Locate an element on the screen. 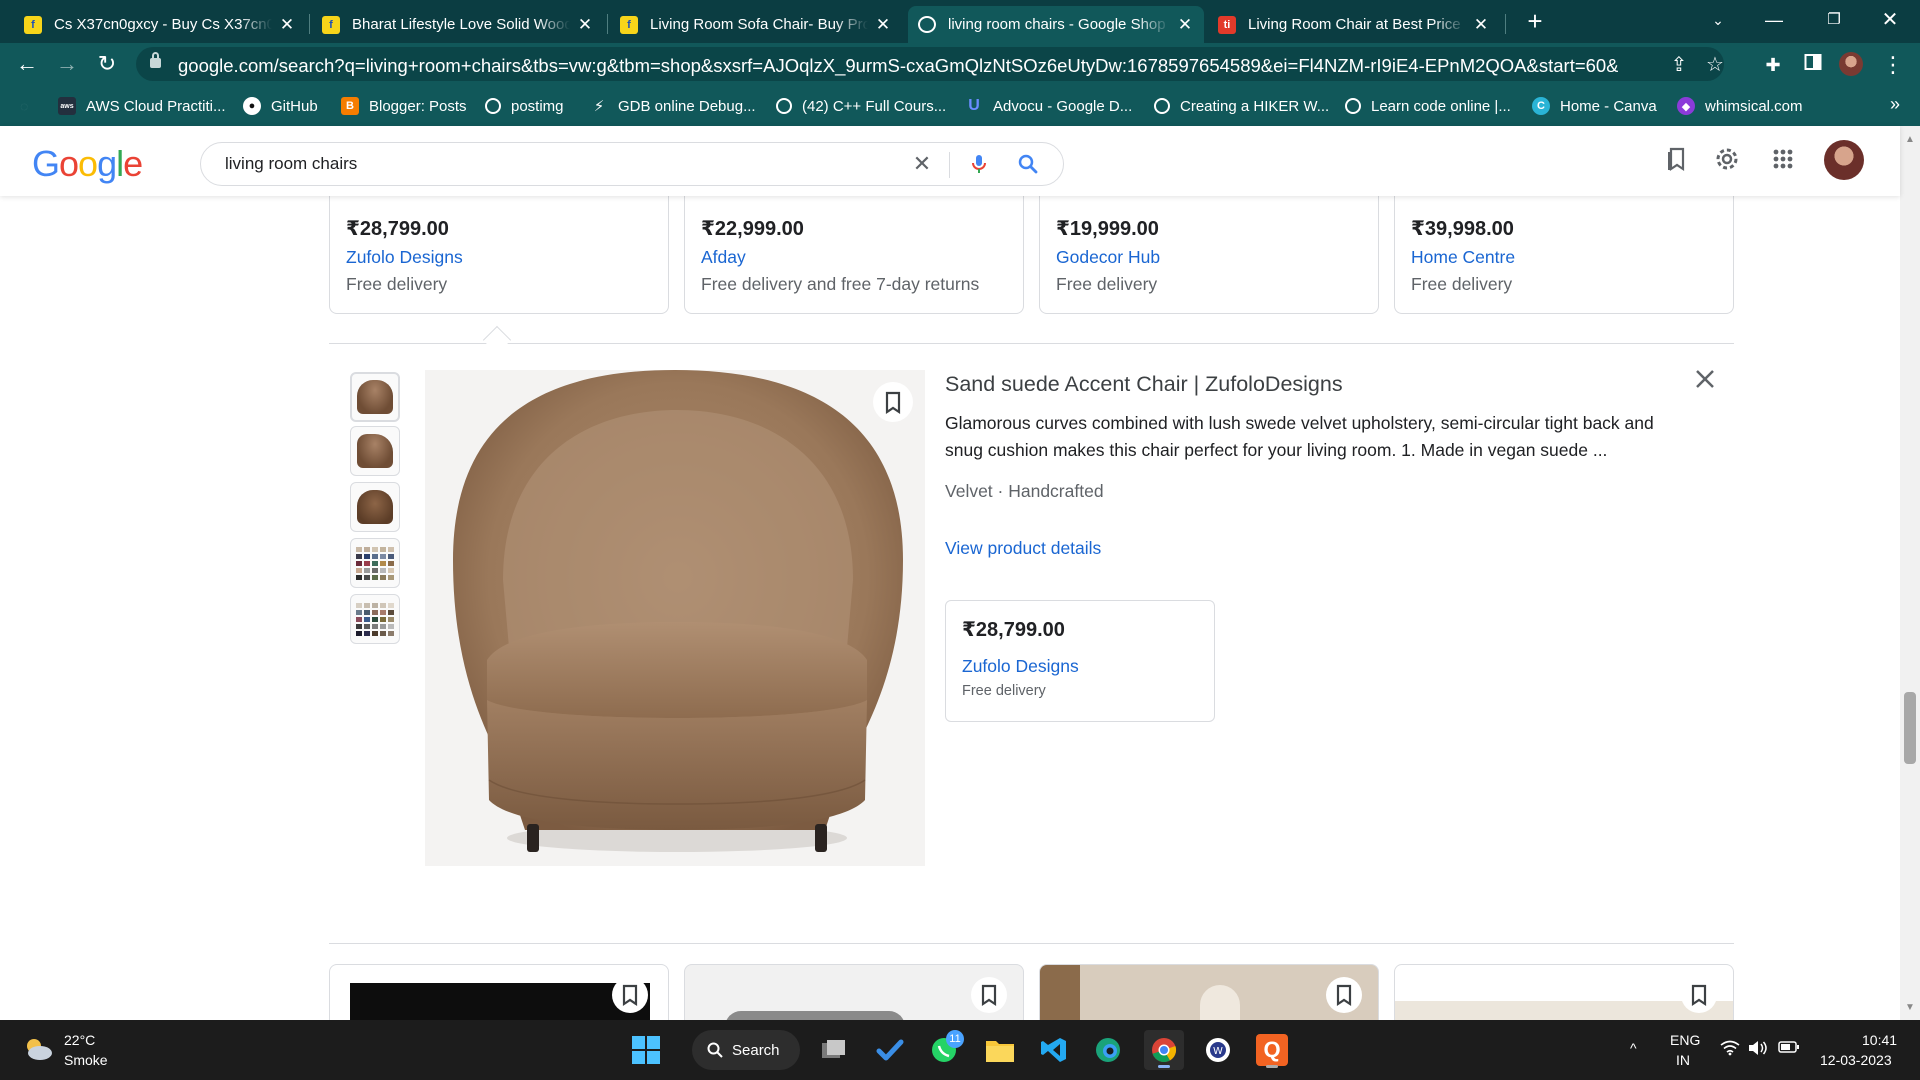 Image resolution: width=1920 pixels, height=1080 pixels. lock-icon is located at coordinates (155, 60).